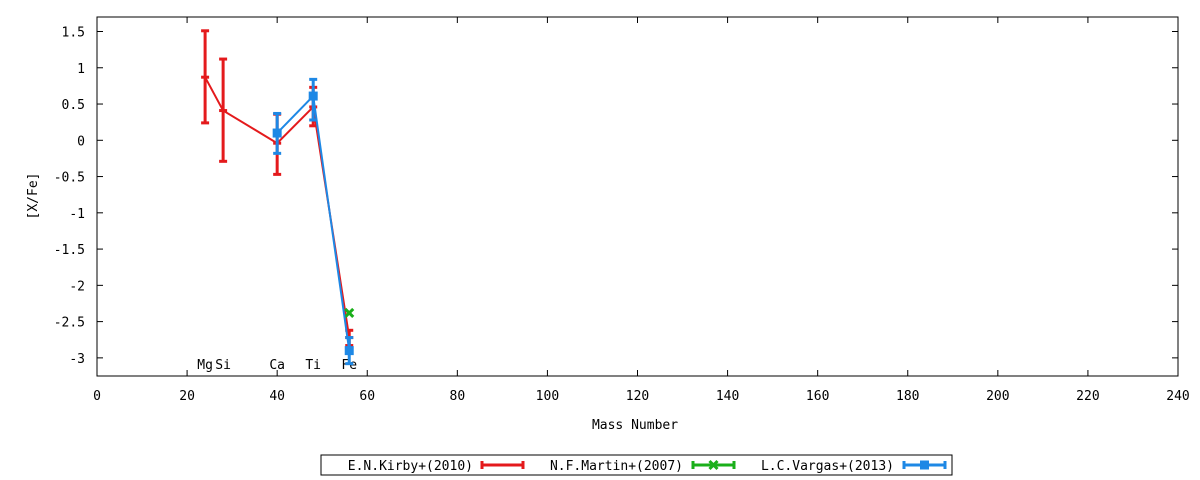 This screenshot has height=480, width=1200. I want to click on x-tick-label: 200, so click(997, 396).